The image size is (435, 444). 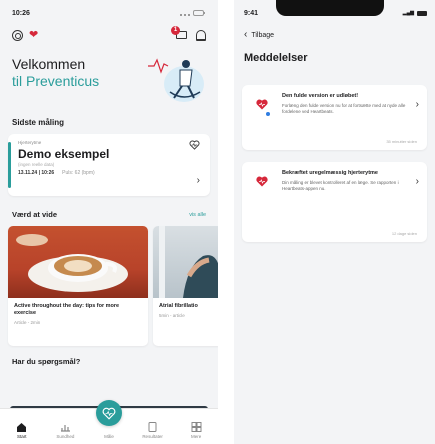 I want to click on message-time: 12 dage siden, so click(x=404, y=233).